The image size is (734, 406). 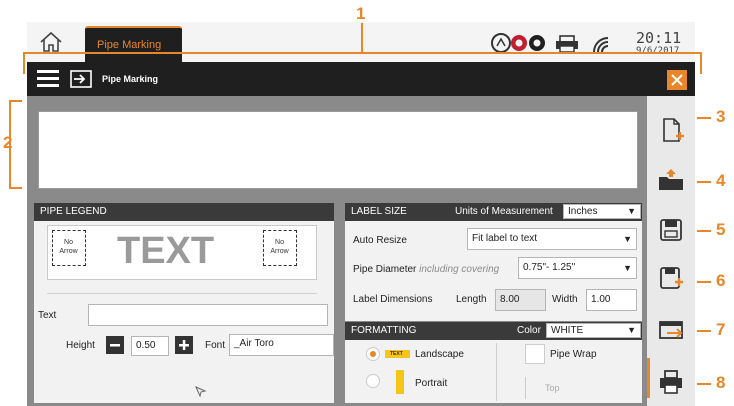 I want to click on landscape-radio, so click(x=373, y=354).